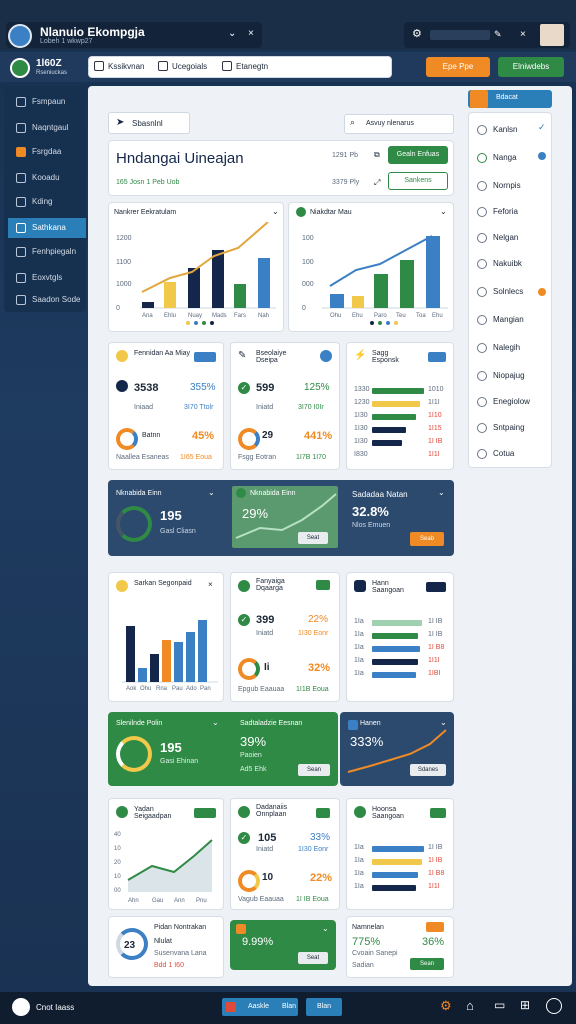  Describe the element at coordinates (126, 66) in the screenshot. I see `search-input: Kssikvnan` at that location.